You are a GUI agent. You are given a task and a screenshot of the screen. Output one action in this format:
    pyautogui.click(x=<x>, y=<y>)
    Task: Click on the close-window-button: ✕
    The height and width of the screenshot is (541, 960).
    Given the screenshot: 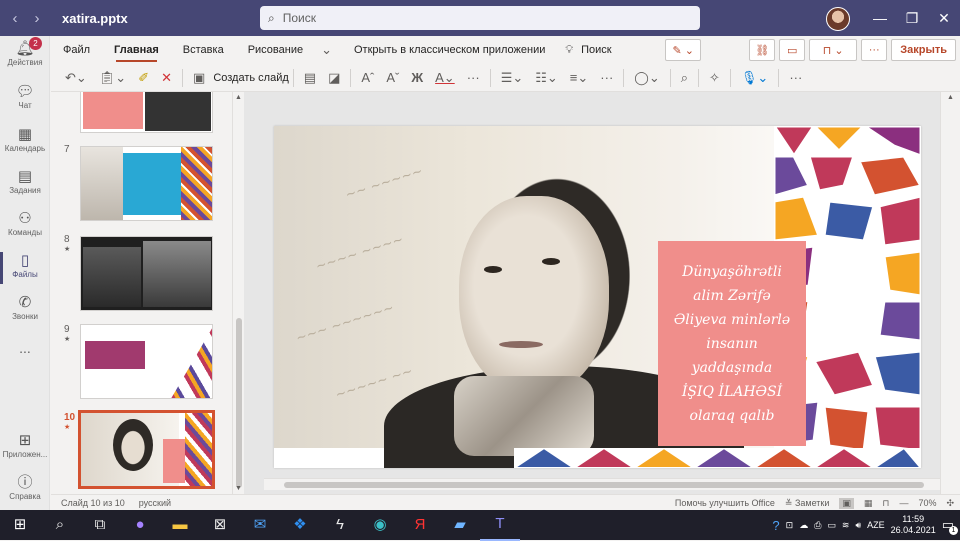 What is the action you would take?
    pyautogui.click(x=944, y=18)
    